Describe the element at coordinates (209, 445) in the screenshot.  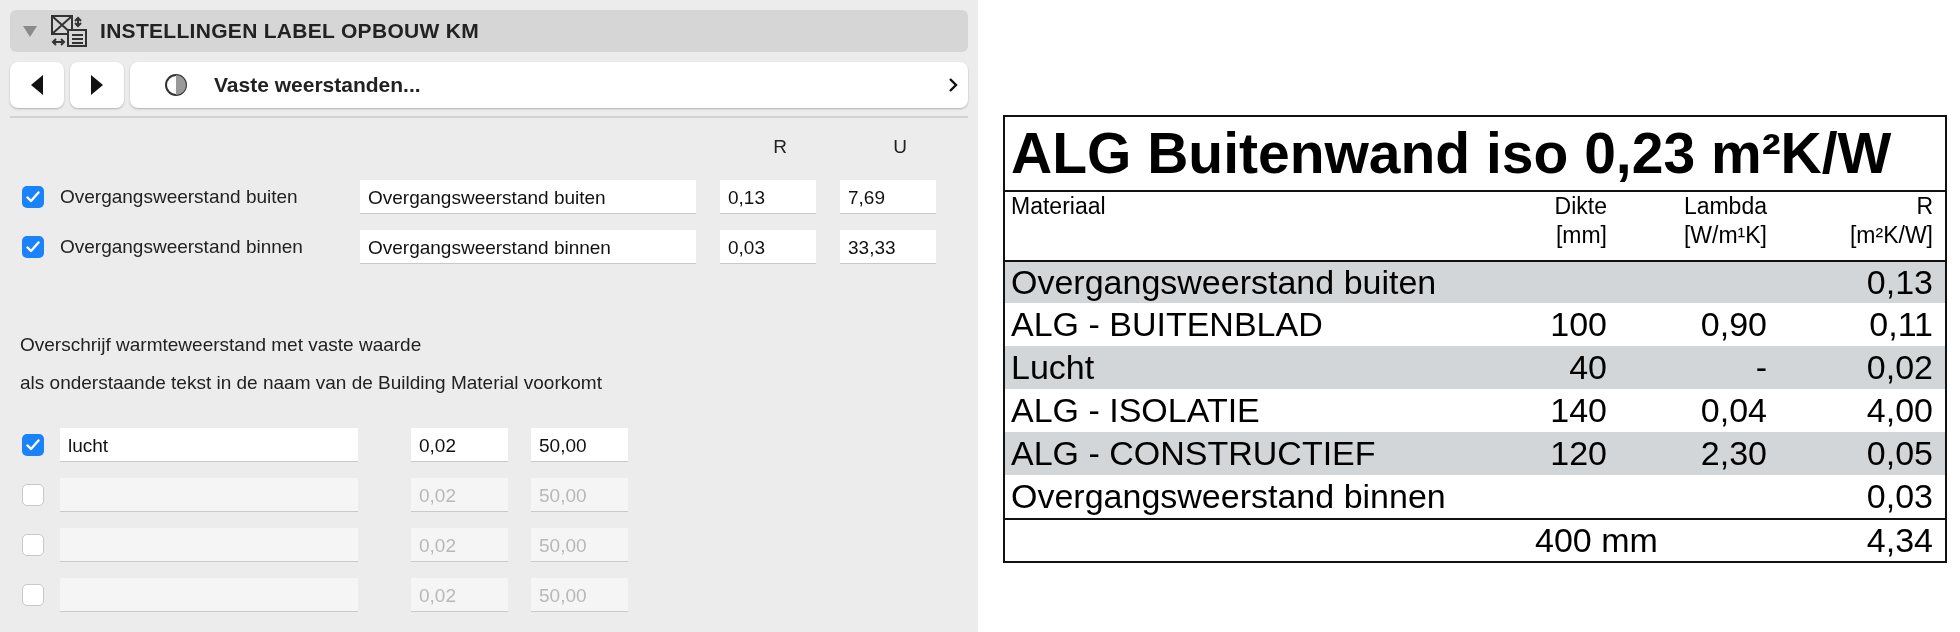
I see `name-field: lucht` at that location.